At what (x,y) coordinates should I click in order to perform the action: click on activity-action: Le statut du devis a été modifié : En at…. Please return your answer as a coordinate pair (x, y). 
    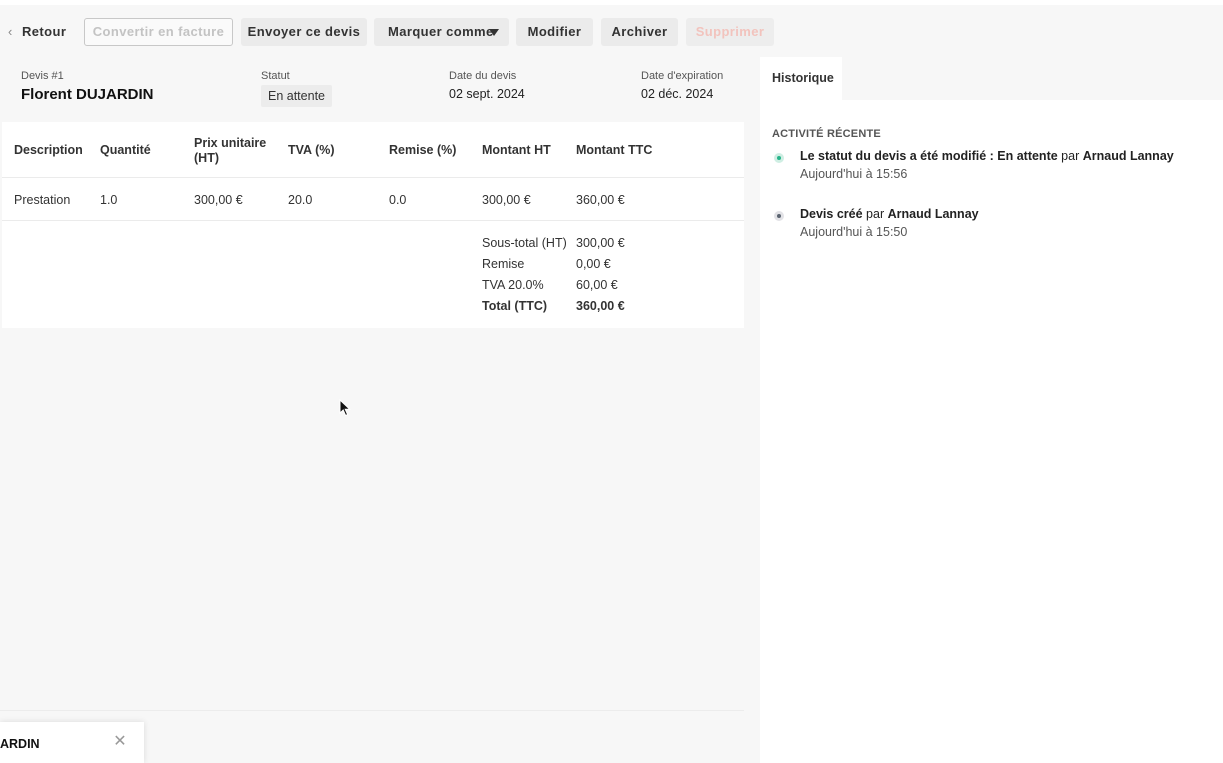
    Looking at the image, I should click on (929, 156).